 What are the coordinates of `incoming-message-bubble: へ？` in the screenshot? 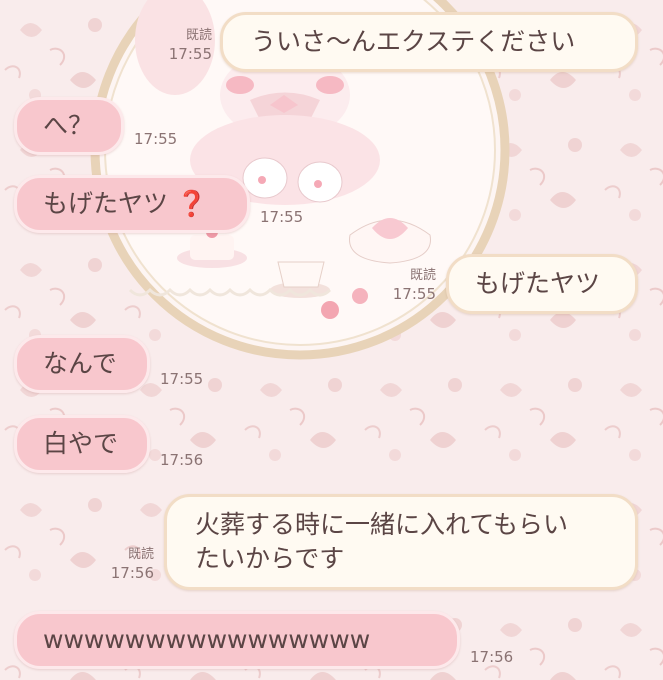 It's located at (69, 126).